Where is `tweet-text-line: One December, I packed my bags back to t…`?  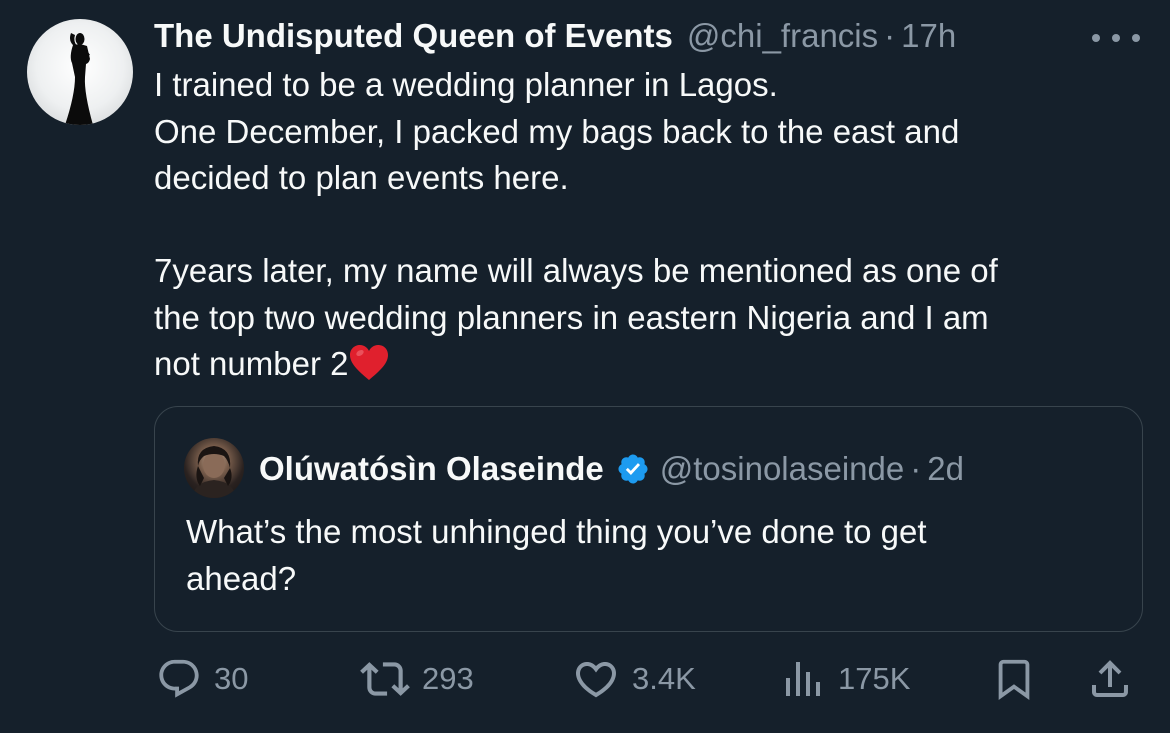
tweet-text-line: One December, I packed my bags back to t… is located at coordinates (557, 131).